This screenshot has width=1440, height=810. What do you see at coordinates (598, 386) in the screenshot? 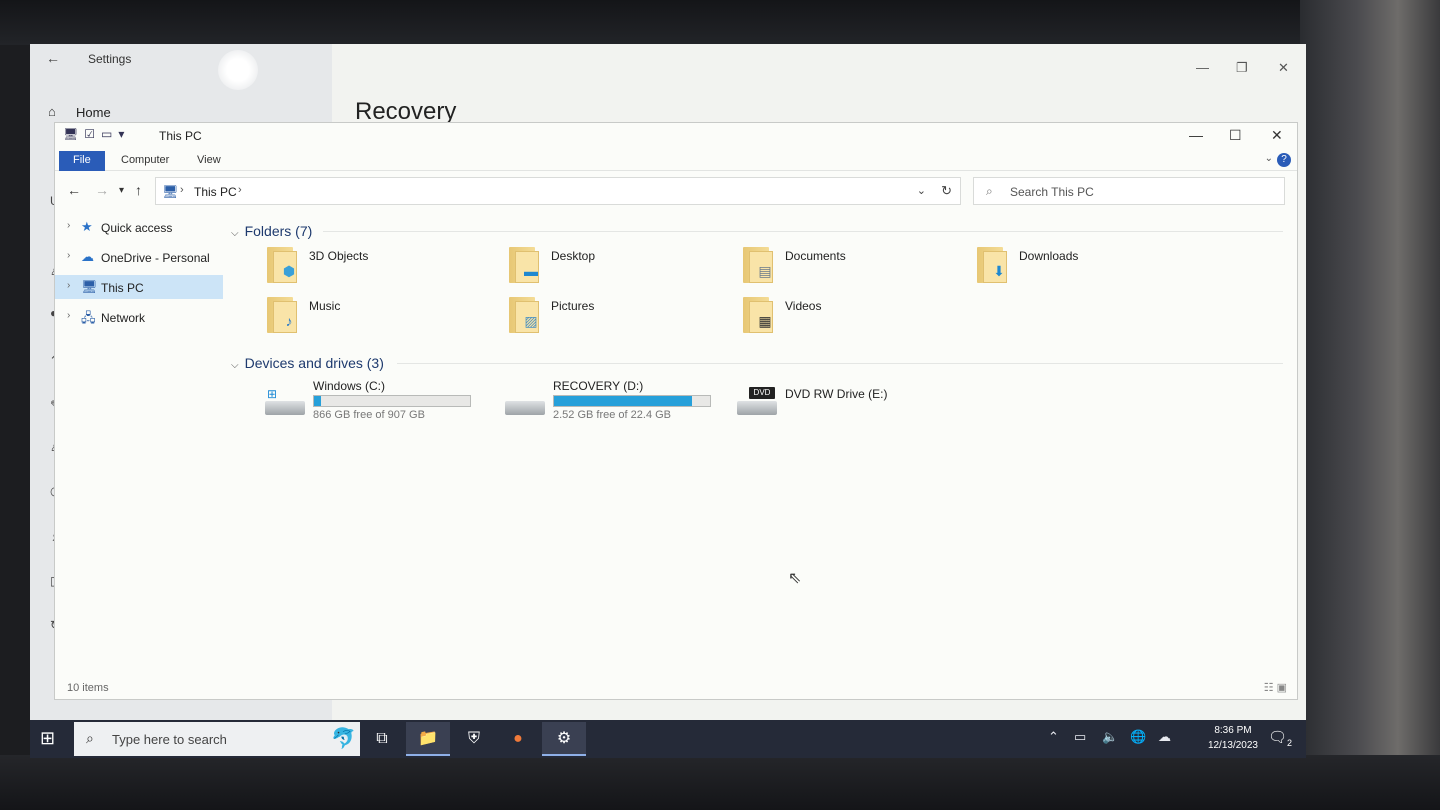
I see `drive-name: RECOVERY (D:)` at bounding box center [598, 386].